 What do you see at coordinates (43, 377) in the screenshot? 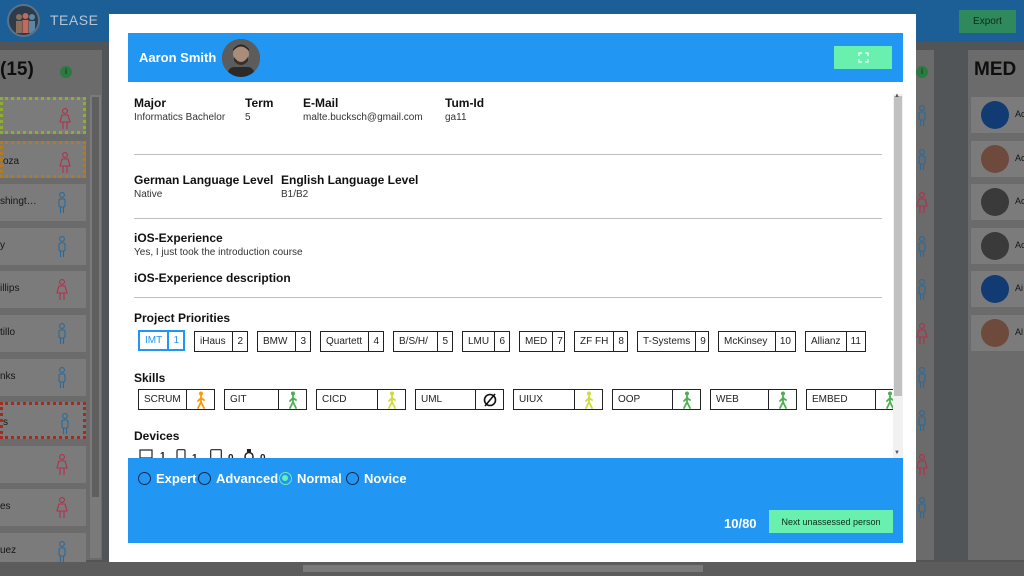
I see `student-card: nks` at bounding box center [43, 377].